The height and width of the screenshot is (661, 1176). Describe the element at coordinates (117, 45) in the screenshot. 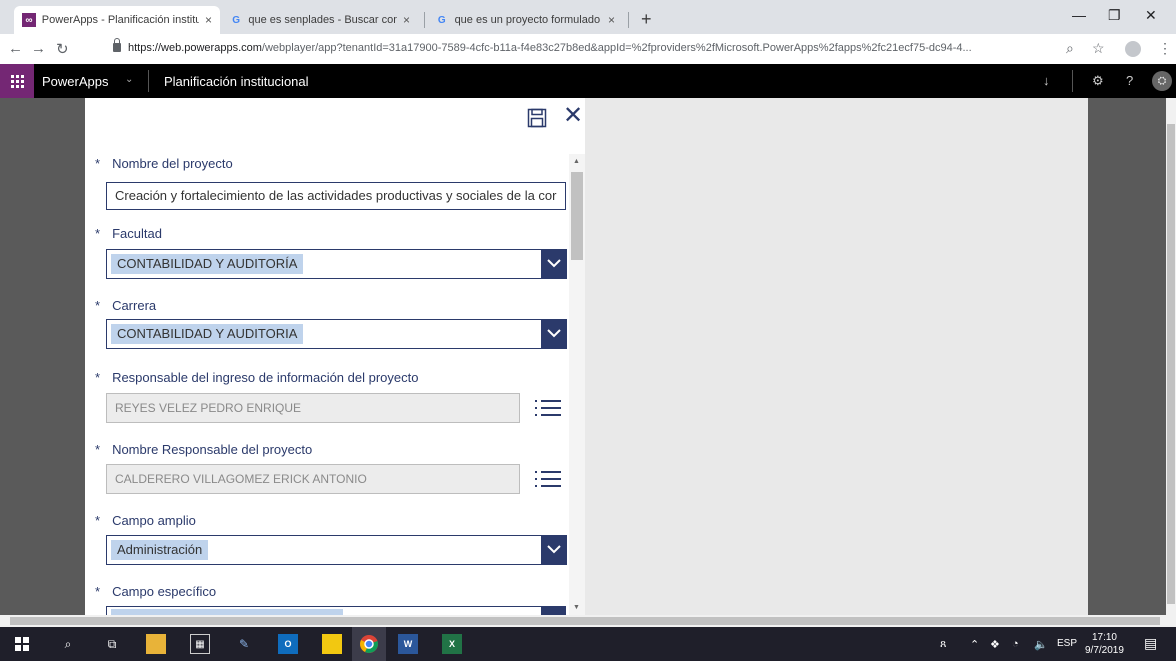

I see `lock-icon` at that location.